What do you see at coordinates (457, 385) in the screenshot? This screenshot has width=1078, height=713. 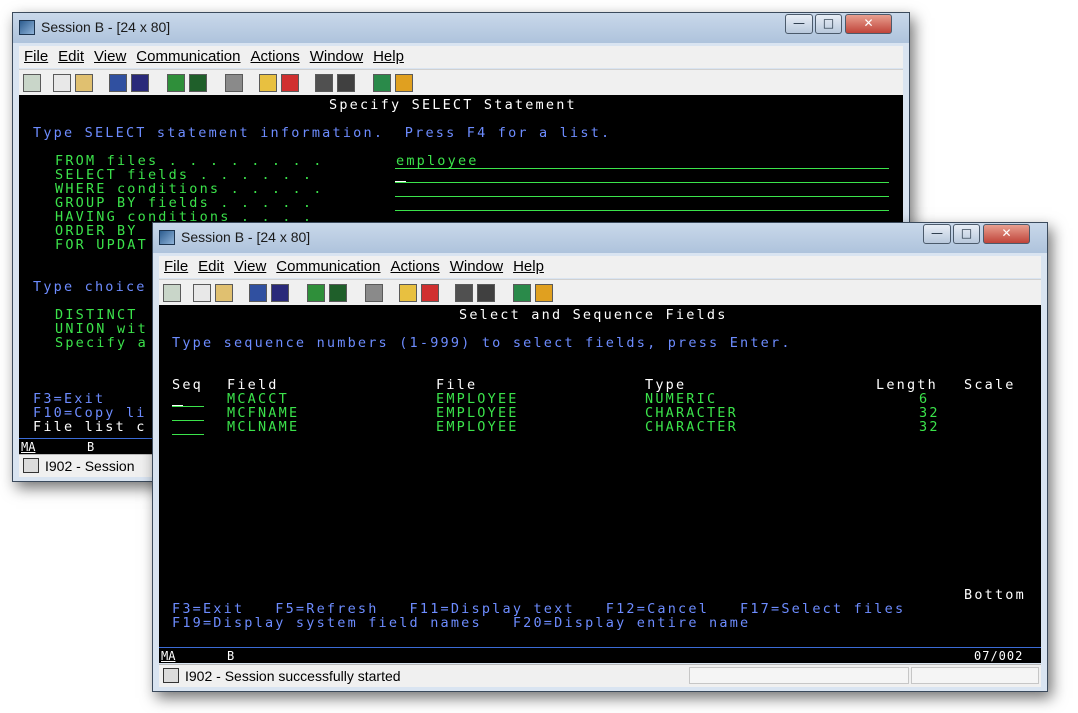 I see `col-header-file: File` at bounding box center [457, 385].